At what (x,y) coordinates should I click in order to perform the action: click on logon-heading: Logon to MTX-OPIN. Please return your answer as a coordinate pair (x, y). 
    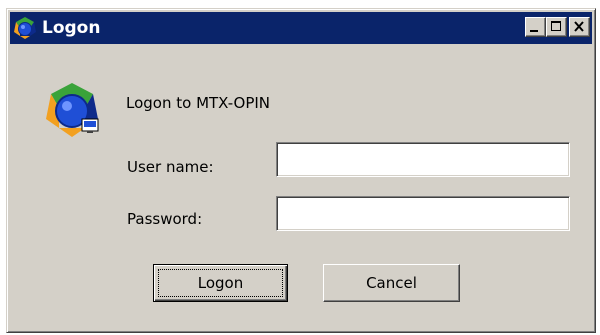
    Looking at the image, I should click on (198, 103).